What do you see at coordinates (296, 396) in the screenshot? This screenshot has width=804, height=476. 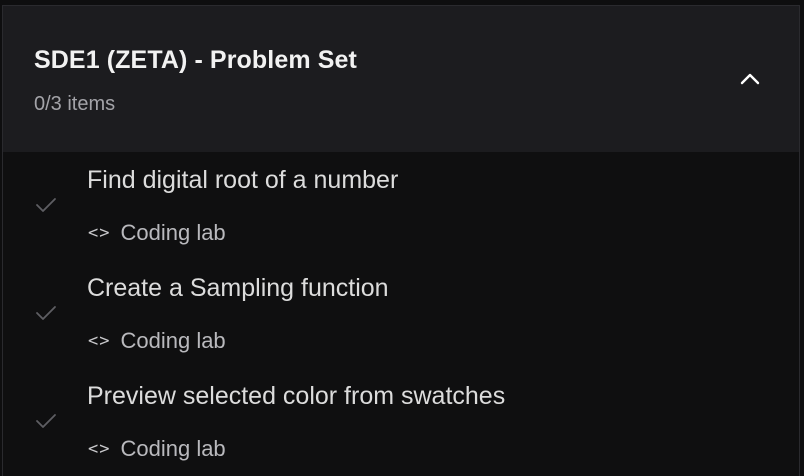 I see `item-title: Preview selected color from swatches` at bounding box center [296, 396].